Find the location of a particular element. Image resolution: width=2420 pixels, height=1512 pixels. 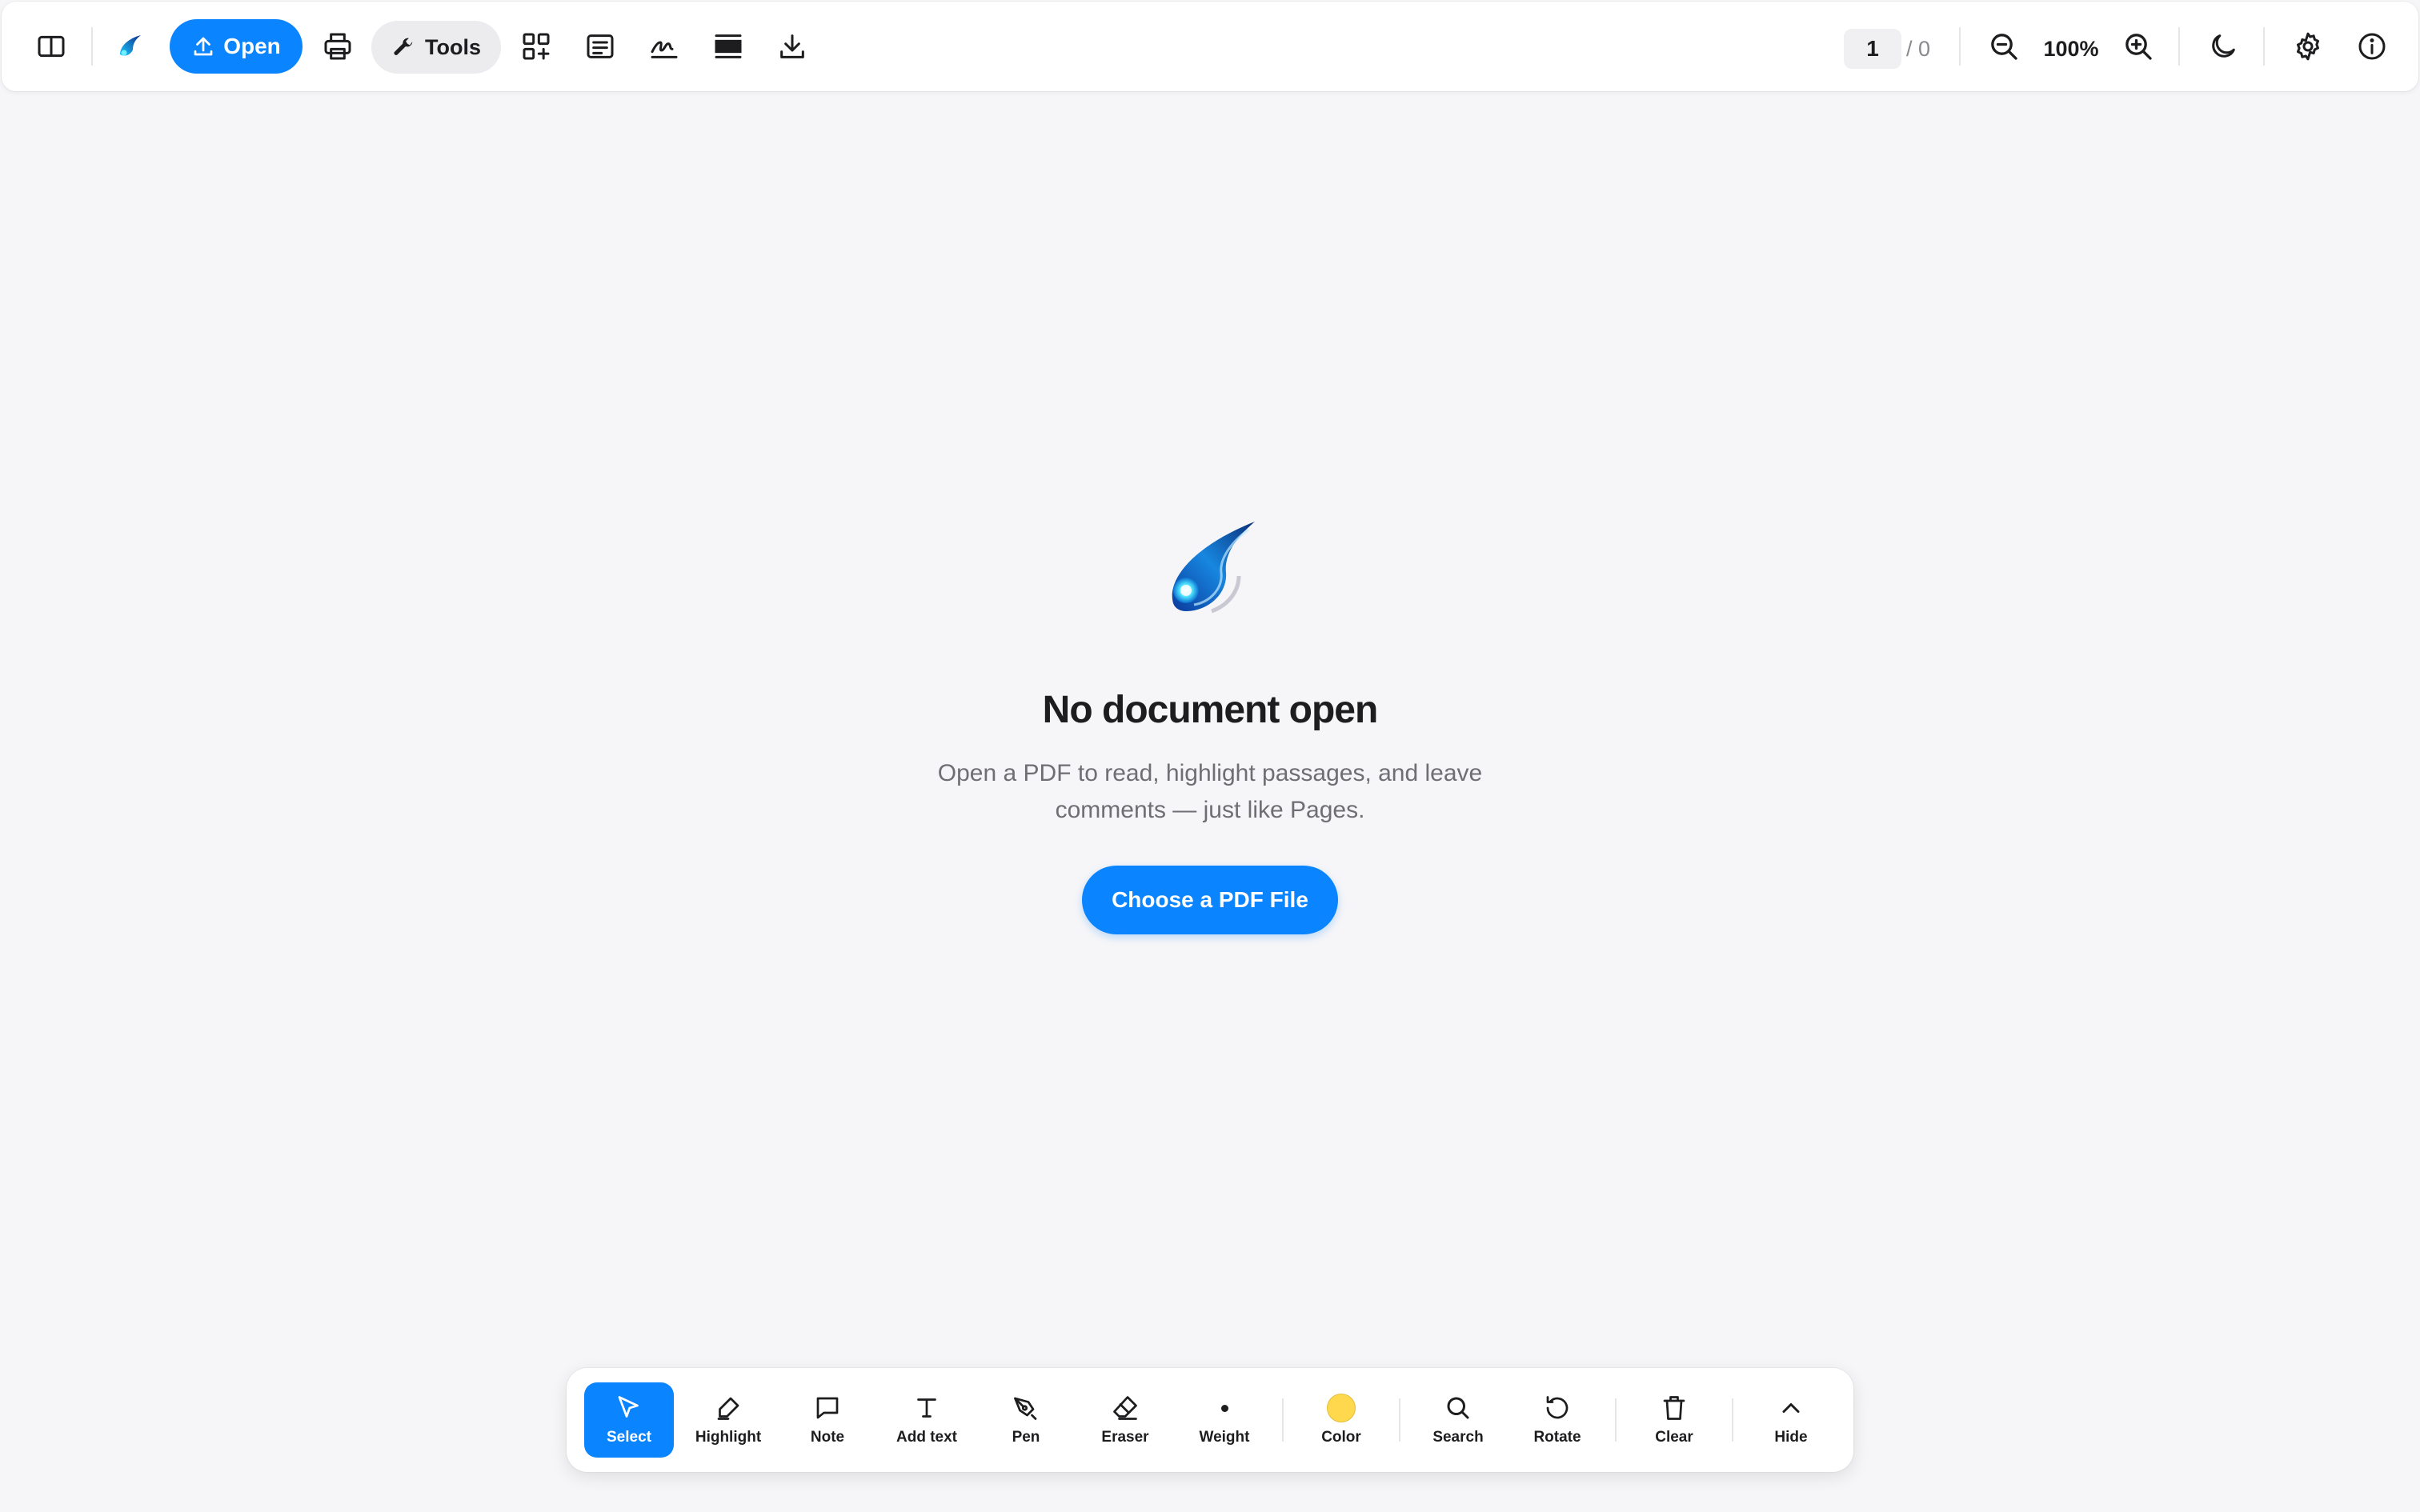

highlighter-icon is located at coordinates (728, 1408).